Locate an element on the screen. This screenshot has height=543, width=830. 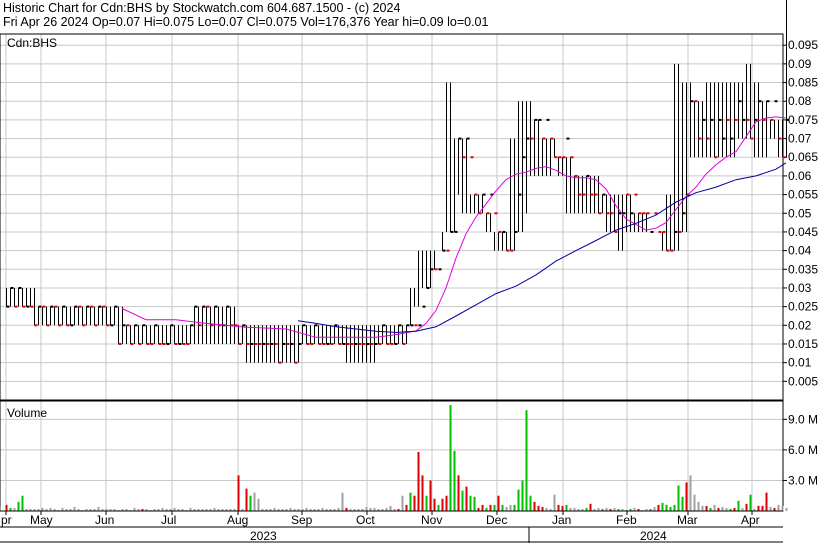
month-axis: pr May Jun Jul Aug Sep Oct Nov Dec Jan Feb Mar Apr is located at coordinates (391, 519).